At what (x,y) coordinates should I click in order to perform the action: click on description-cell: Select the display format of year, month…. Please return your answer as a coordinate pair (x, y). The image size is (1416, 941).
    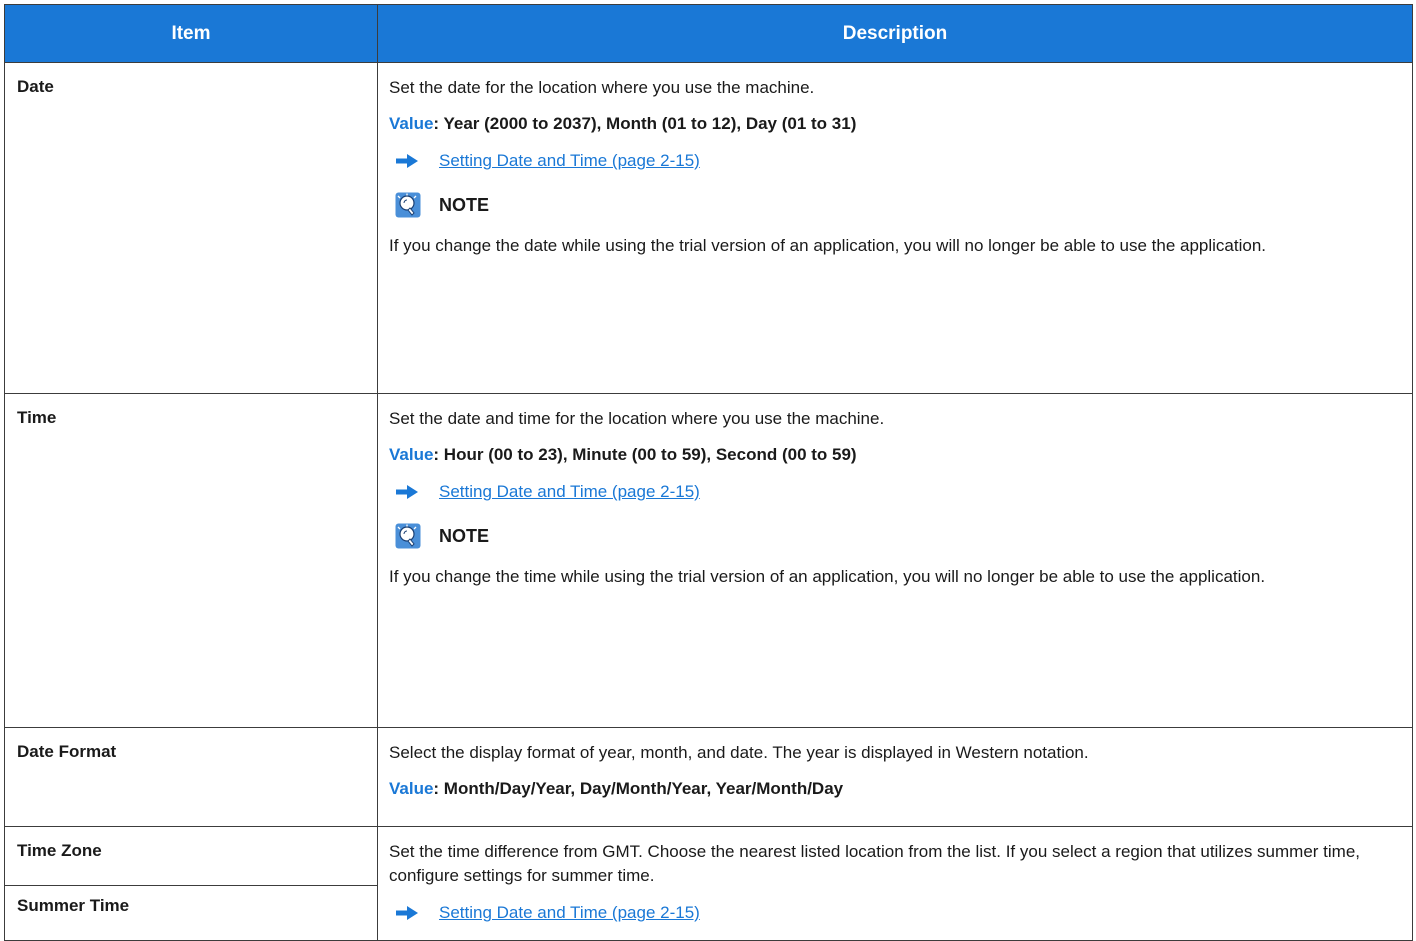
    Looking at the image, I should click on (895, 777).